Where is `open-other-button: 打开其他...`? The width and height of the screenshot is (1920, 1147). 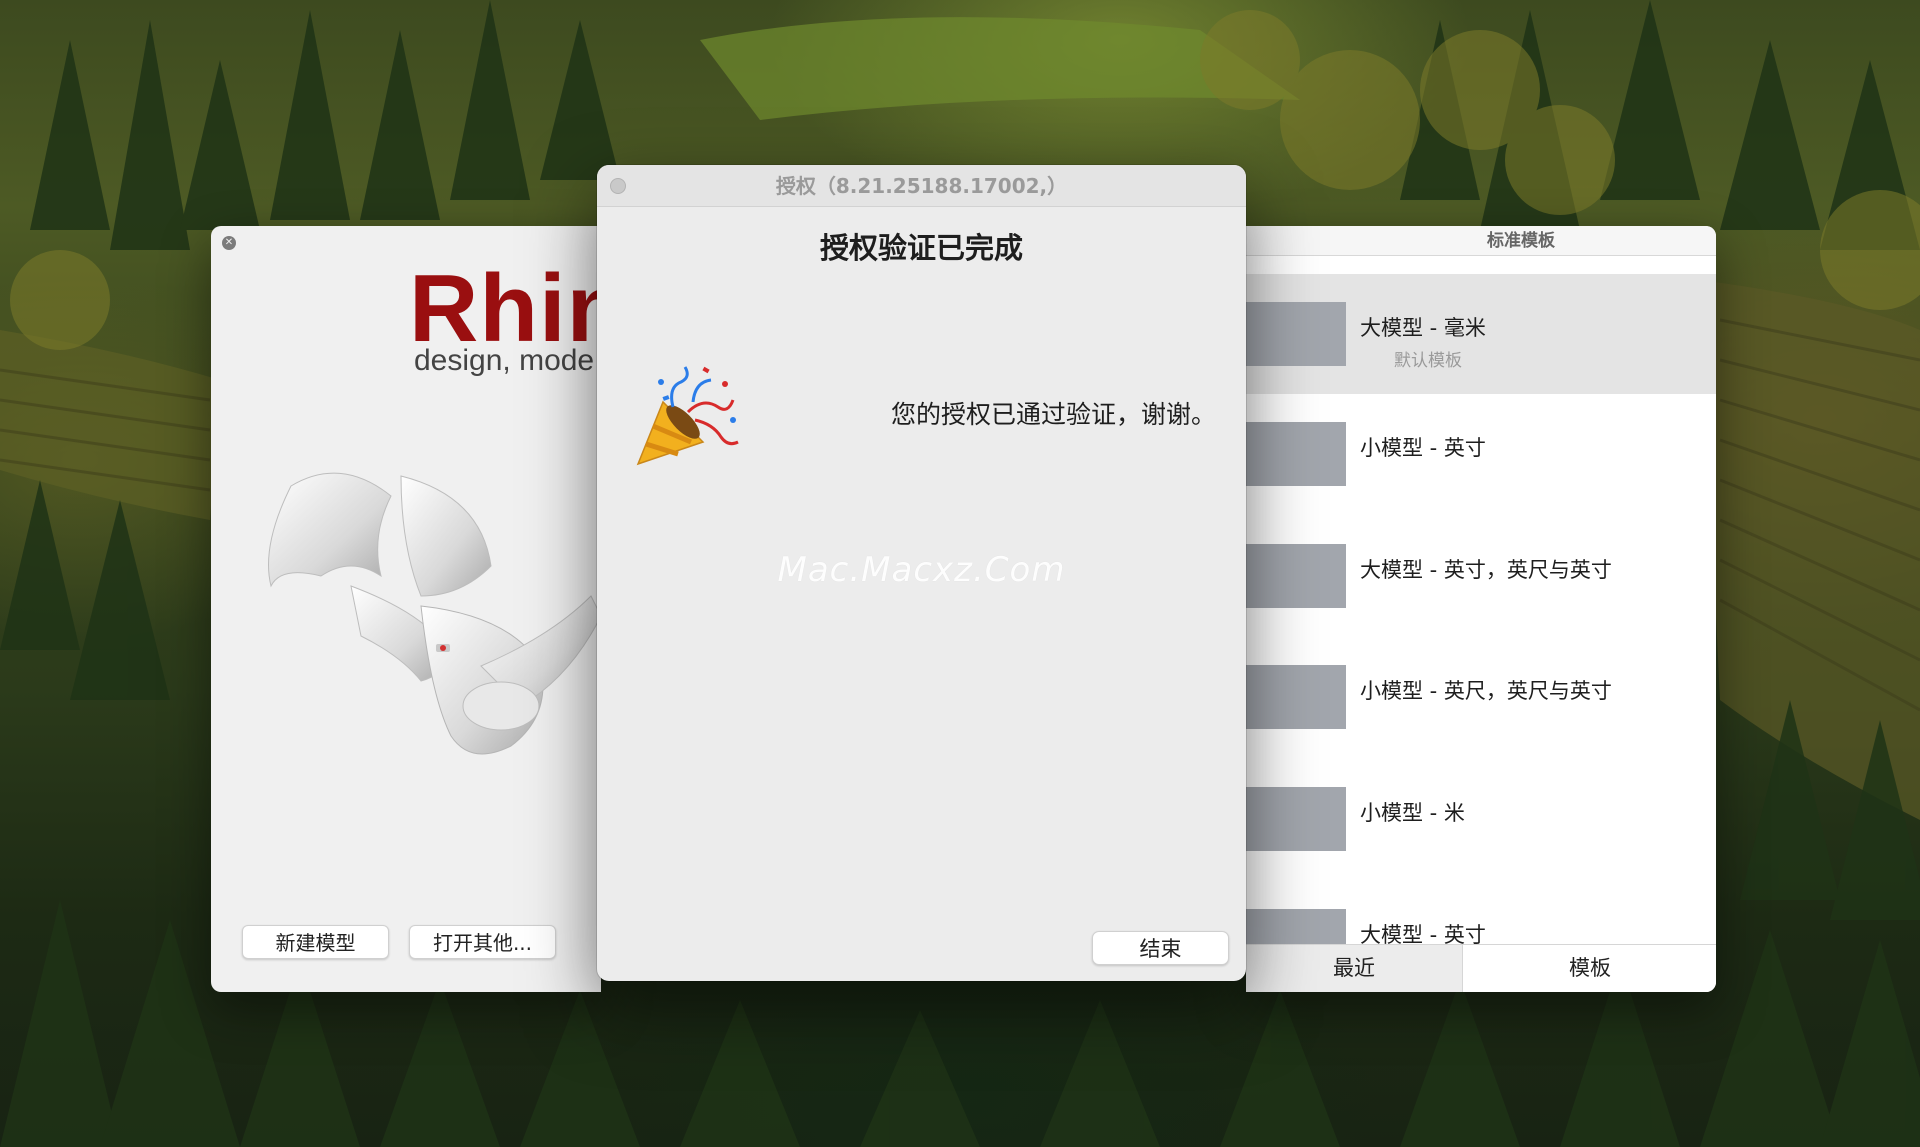 open-other-button: 打开其他... is located at coordinates (482, 942).